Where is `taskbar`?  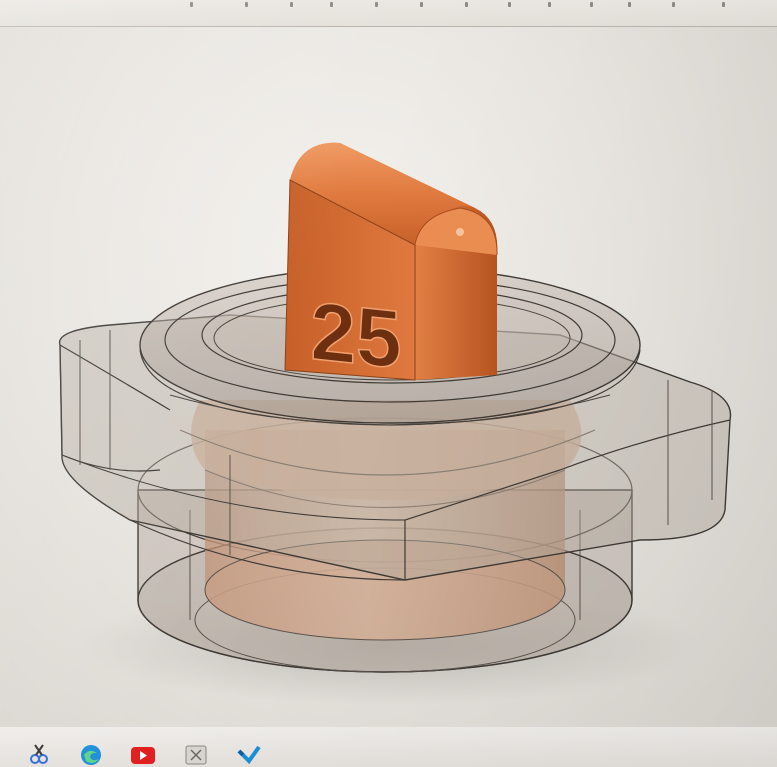 taskbar is located at coordinates (388, 747).